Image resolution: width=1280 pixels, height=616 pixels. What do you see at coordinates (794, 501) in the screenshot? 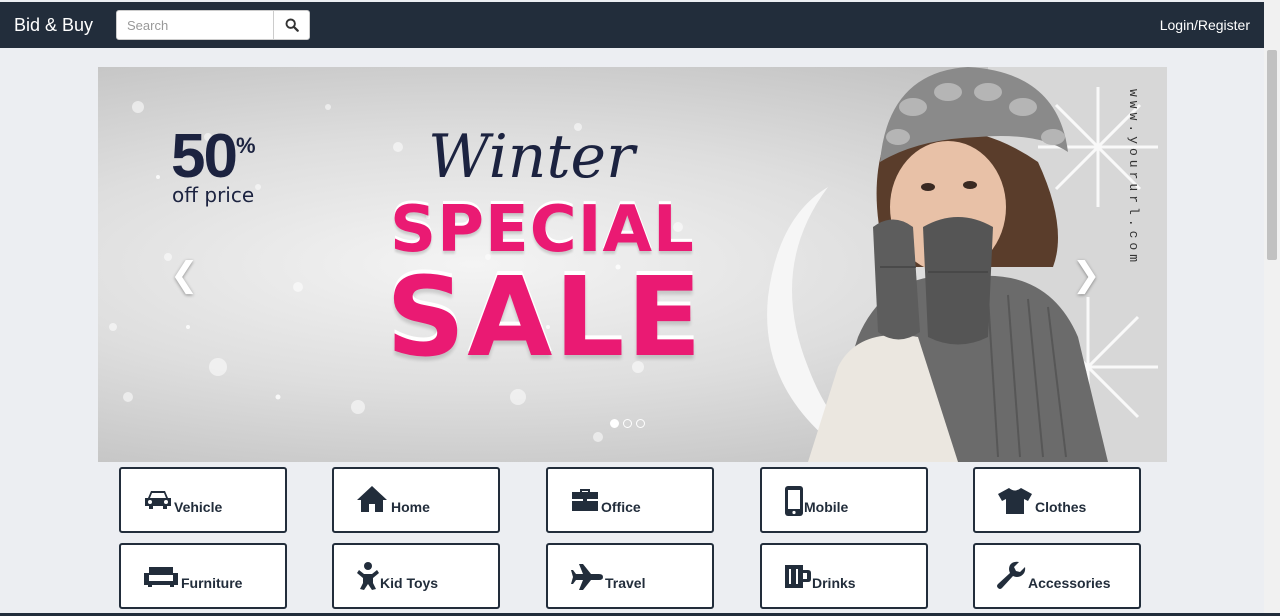
I see `mobile-phone-icon` at bounding box center [794, 501].